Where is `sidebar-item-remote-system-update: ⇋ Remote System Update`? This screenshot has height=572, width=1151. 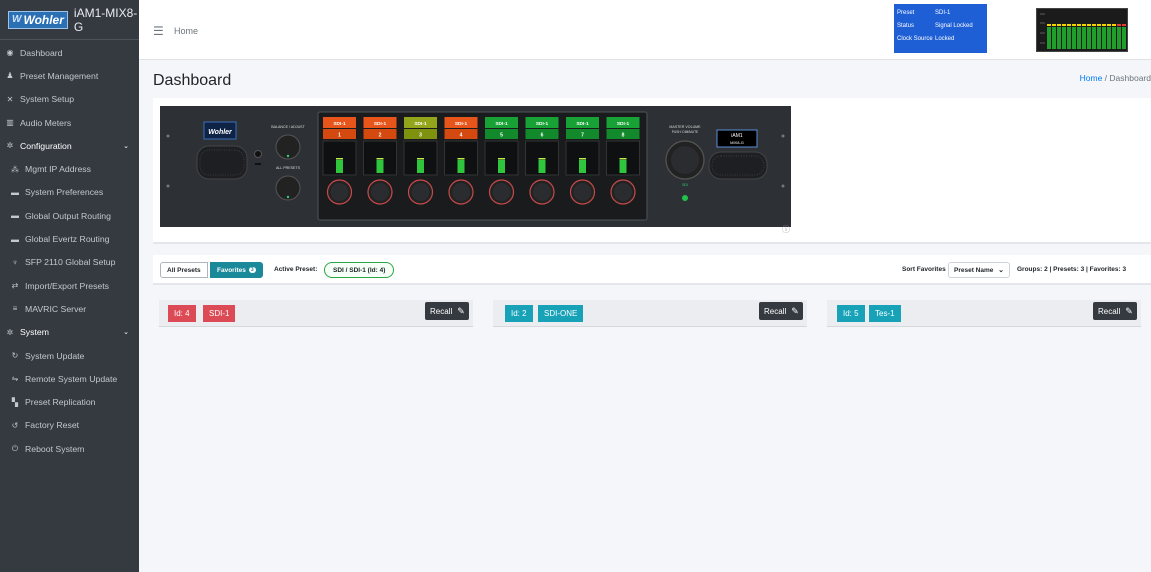 sidebar-item-remote-system-update: ⇋ Remote System Update is located at coordinates (69, 378).